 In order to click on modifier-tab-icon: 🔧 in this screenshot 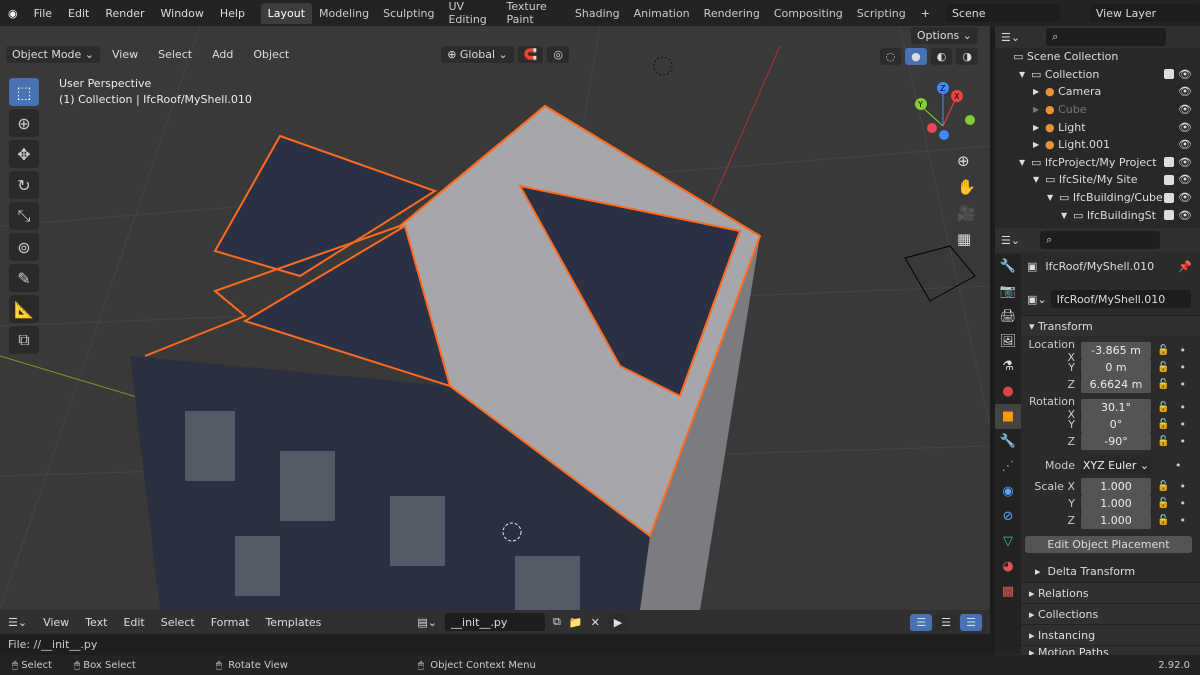, I will do `click(1008, 441)`.